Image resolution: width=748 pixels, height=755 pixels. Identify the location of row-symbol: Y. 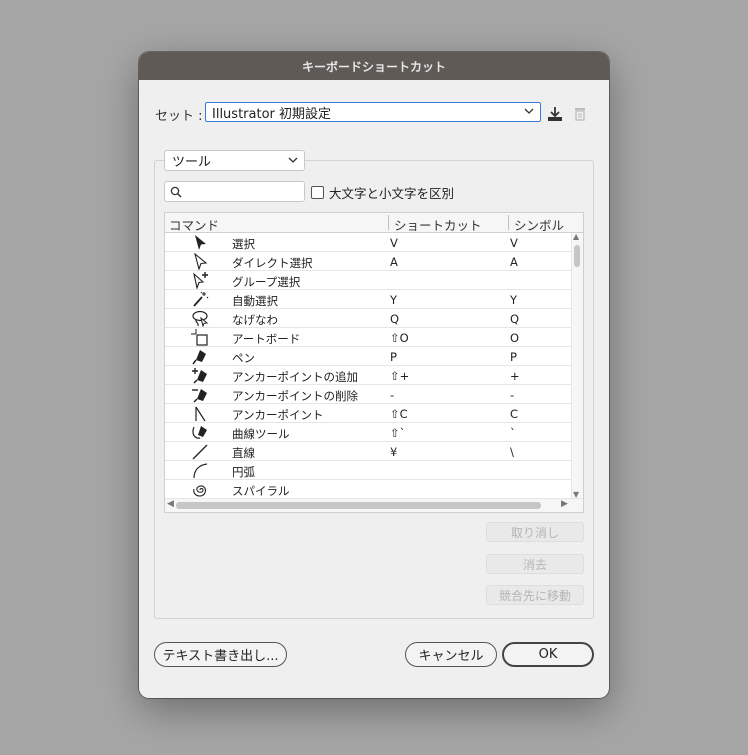
(514, 300).